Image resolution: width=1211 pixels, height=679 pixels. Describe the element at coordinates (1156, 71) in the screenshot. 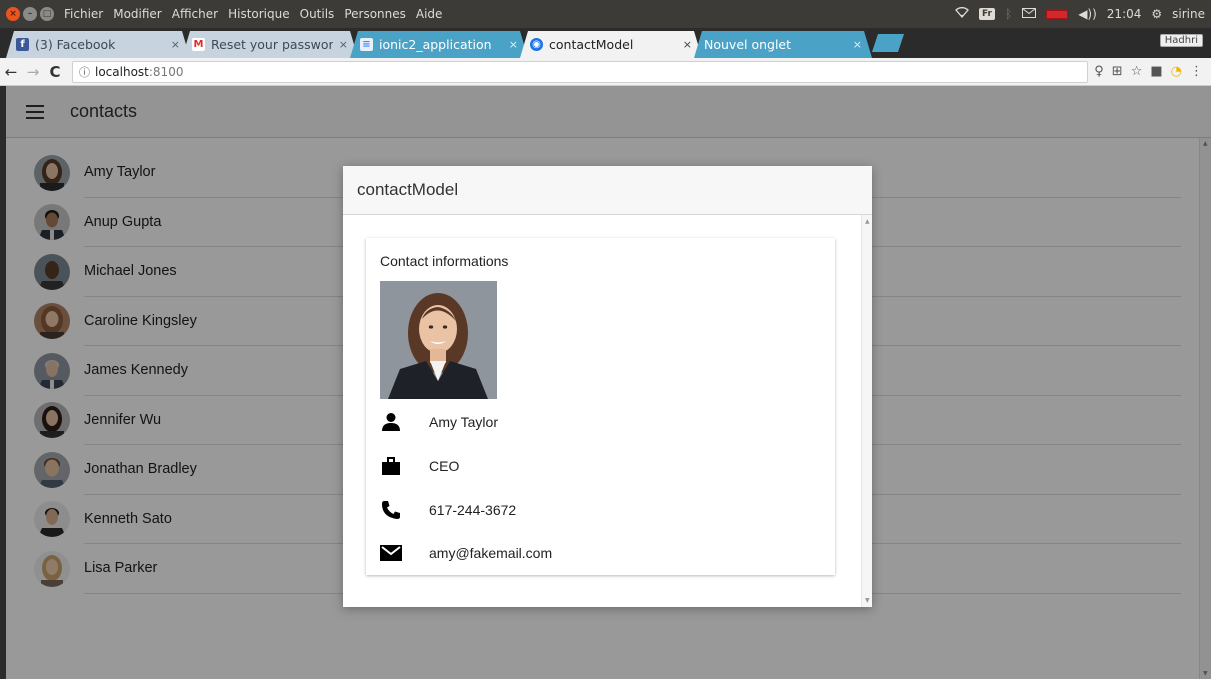

I see `extension-icon: ■` at that location.